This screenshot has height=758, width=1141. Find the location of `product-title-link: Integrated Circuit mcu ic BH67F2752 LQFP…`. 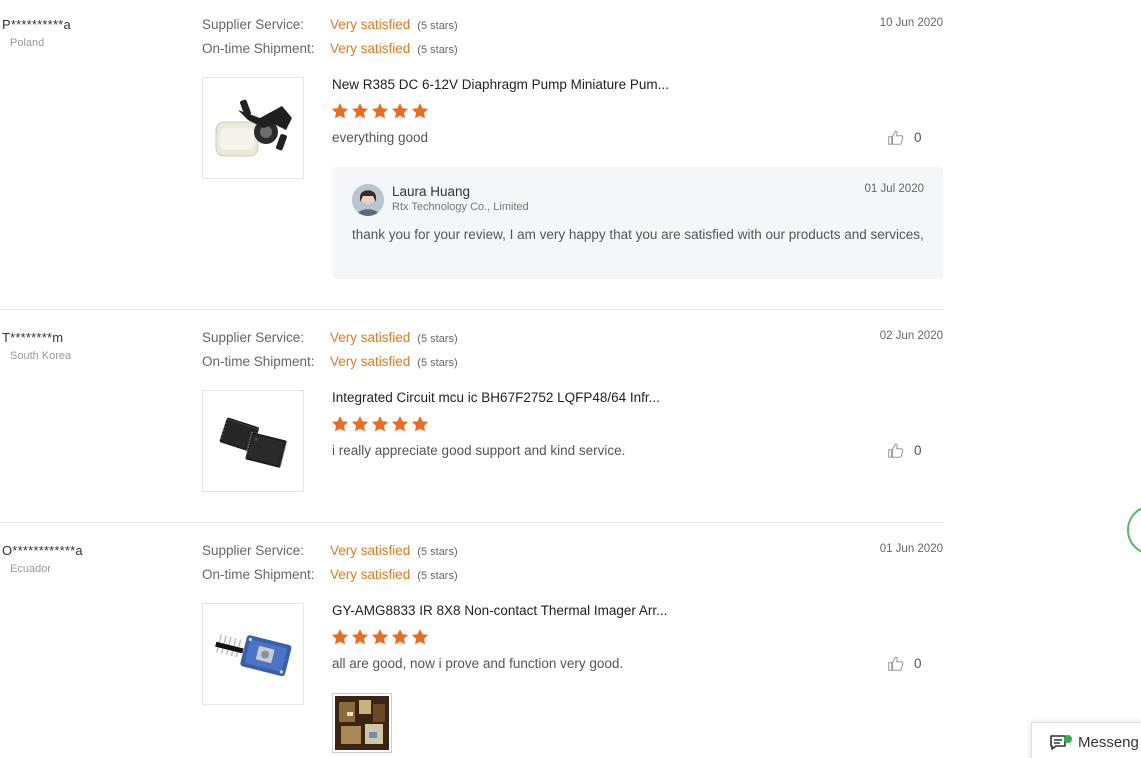

product-title-link: Integrated Circuit mcu ic BH67F2752 LQFP… is located at coordinates (496, 397).